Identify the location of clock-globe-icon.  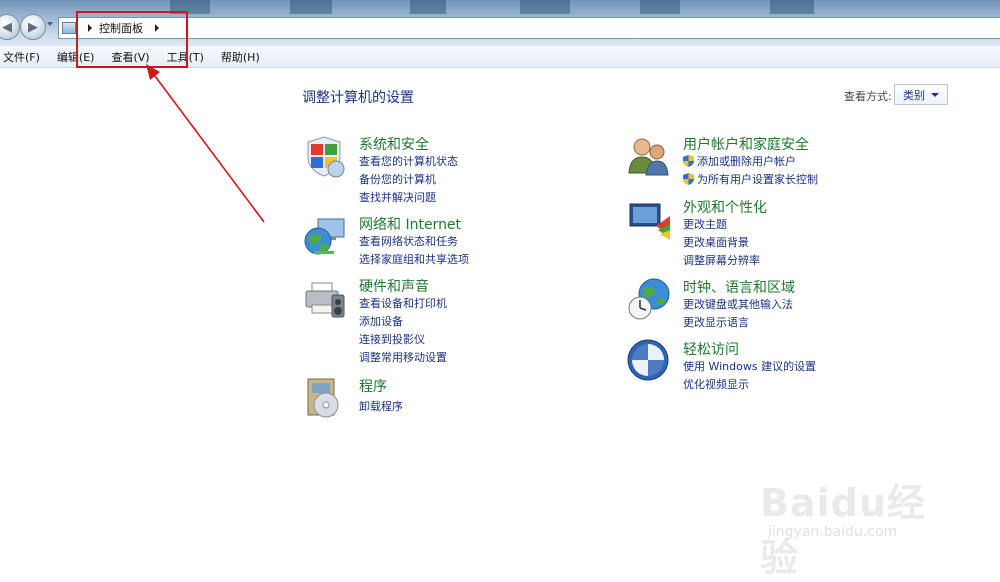
(649, 299).